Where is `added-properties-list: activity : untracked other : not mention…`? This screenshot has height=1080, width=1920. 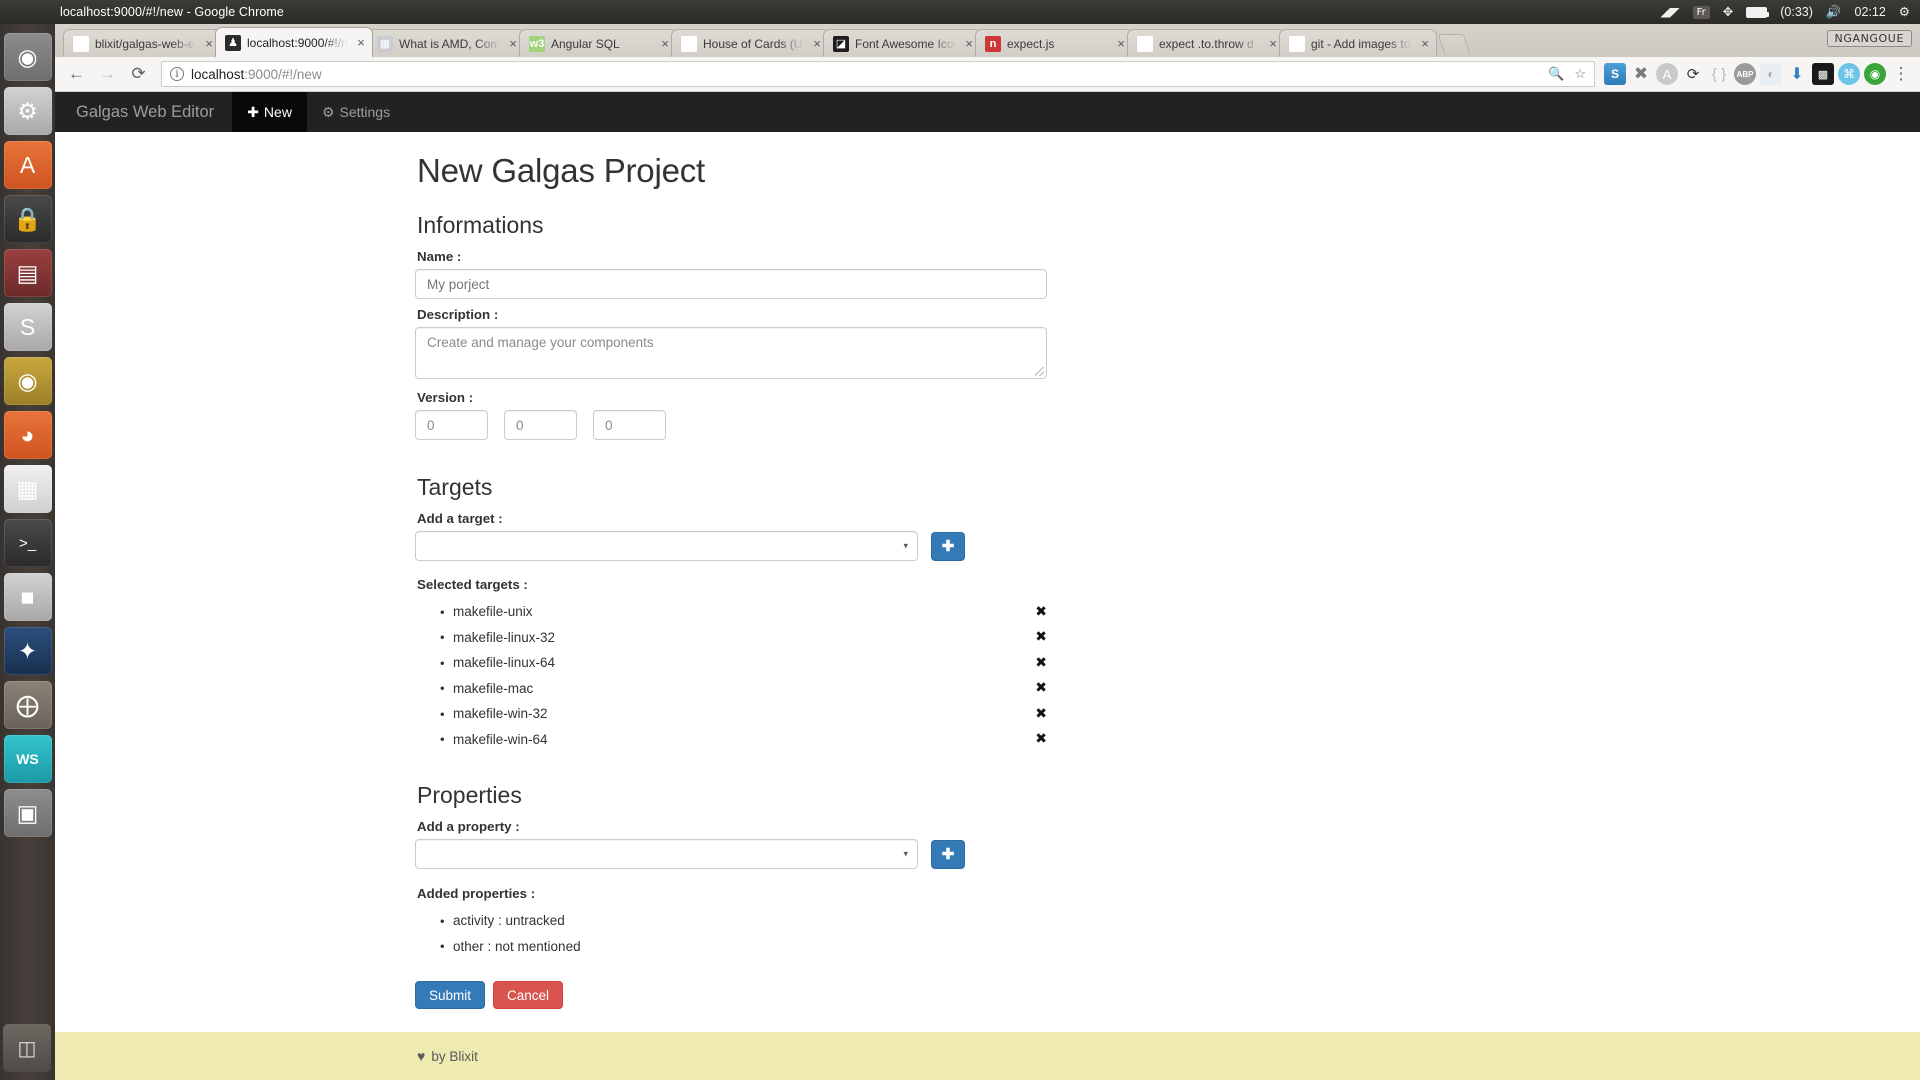
added-properties-list: activity : untracked other : not mention… is located at coordinates (987, 933).